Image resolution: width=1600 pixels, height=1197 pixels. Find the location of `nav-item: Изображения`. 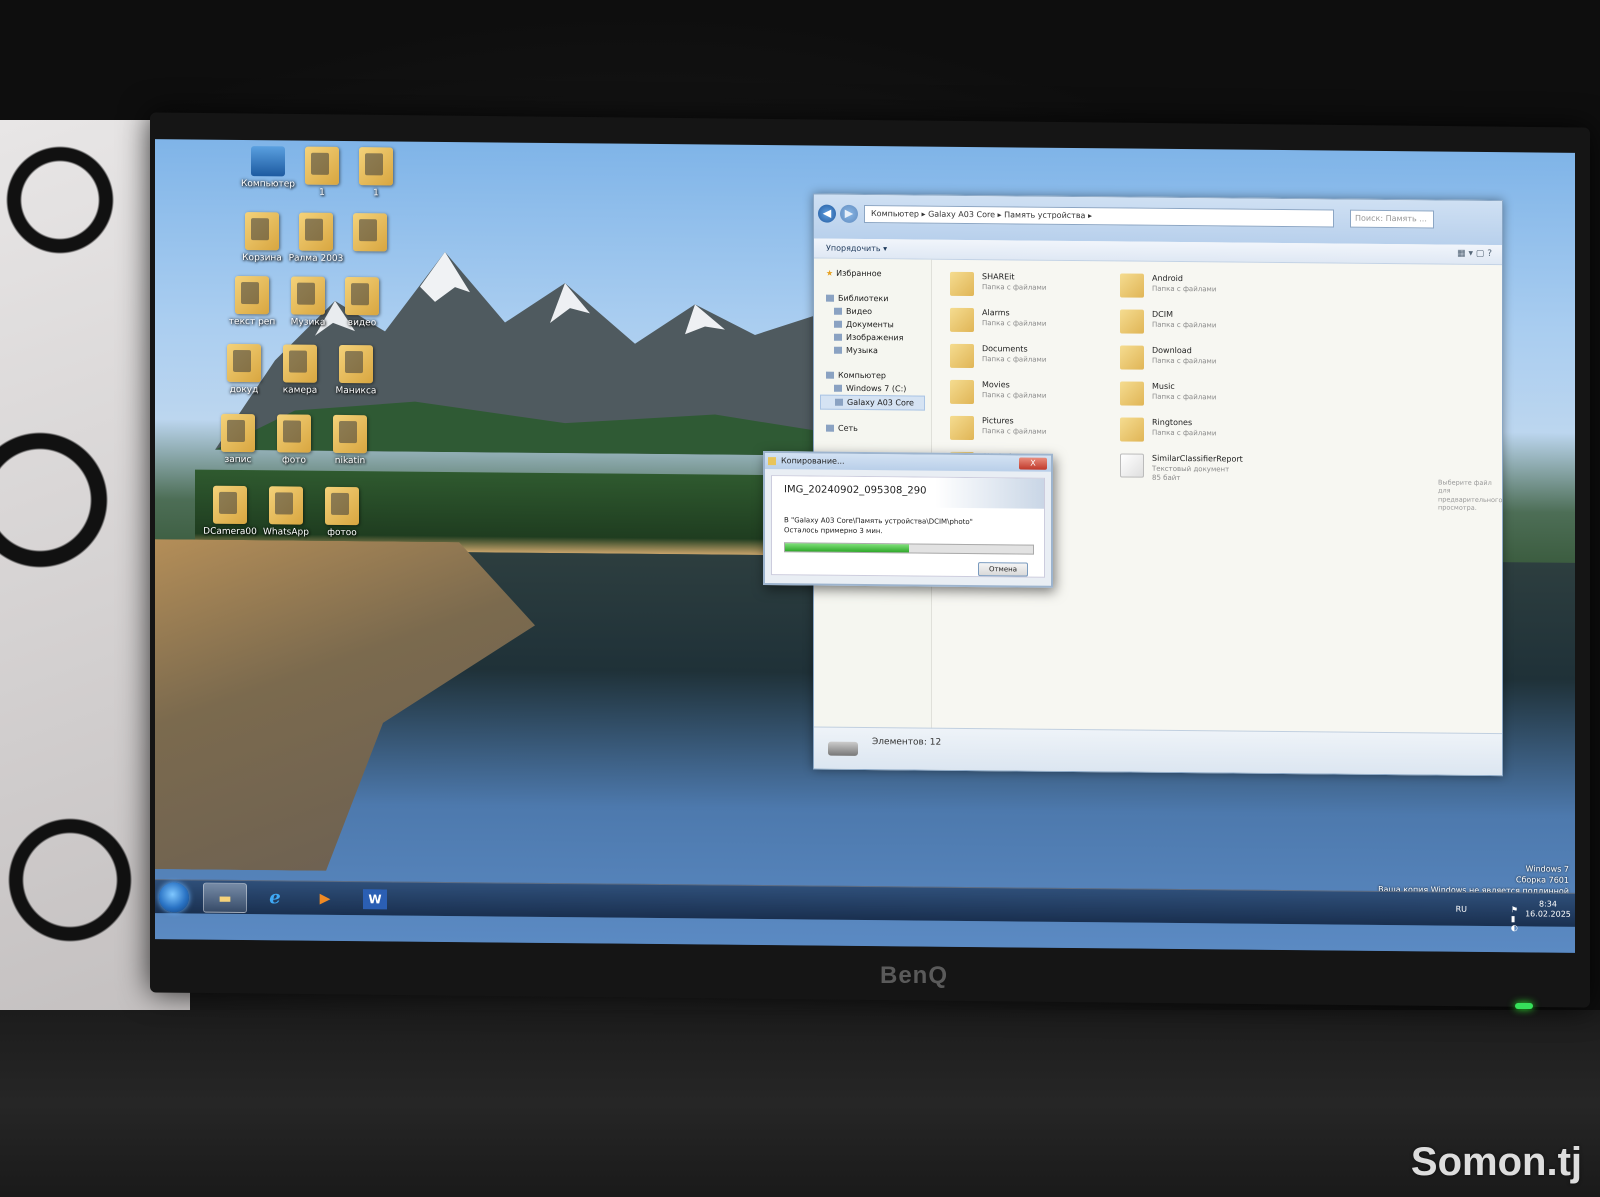

nav-item: Изображения is located at coordinates (872, 338).